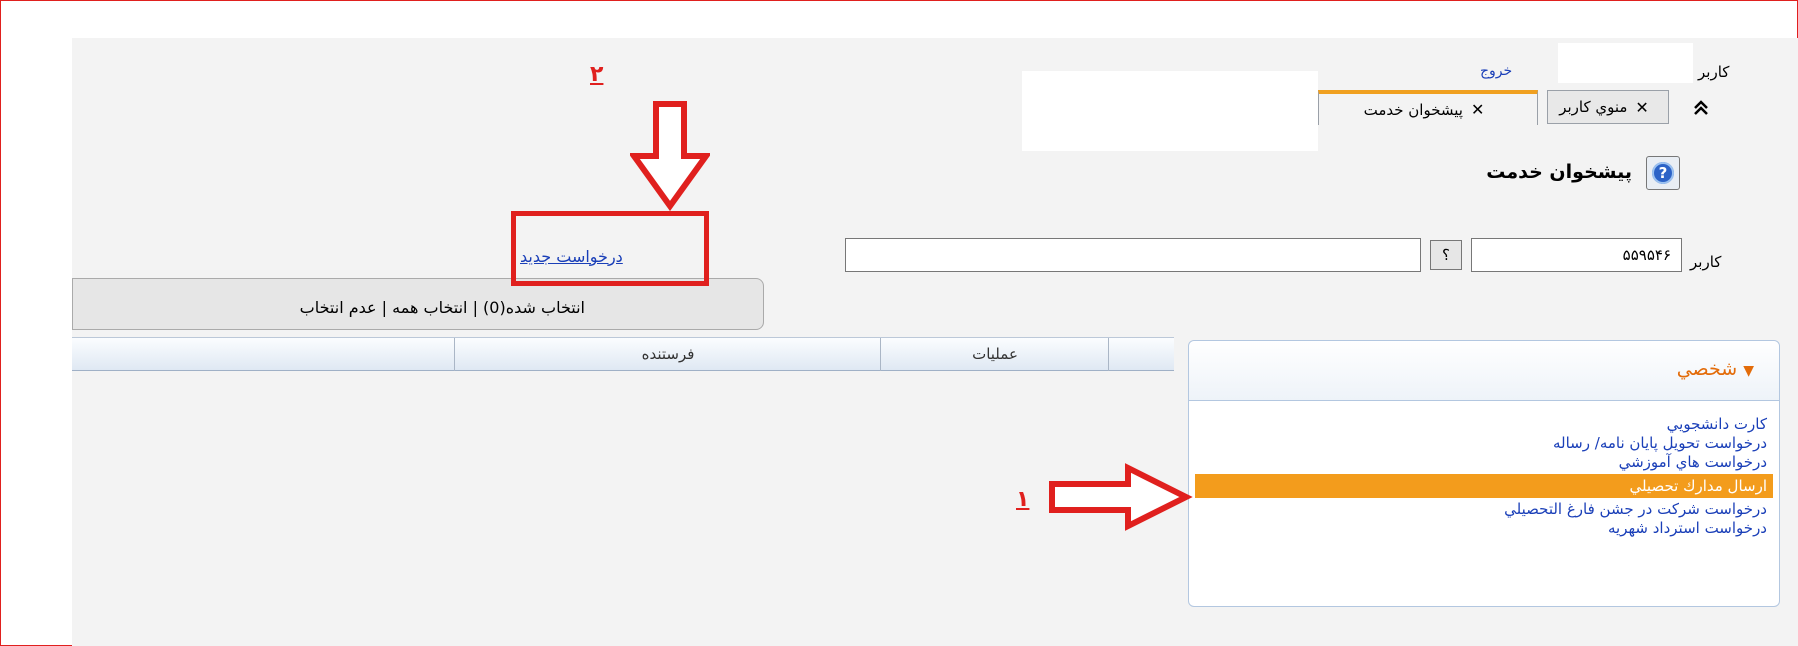  Describe the element at coordinates (1170, 111) in the screenshot. I see `blank-area` at that location.